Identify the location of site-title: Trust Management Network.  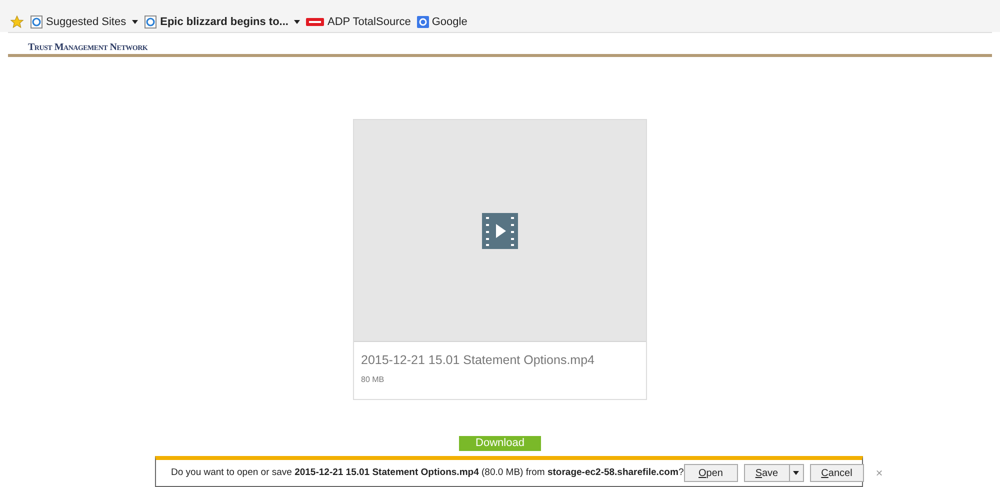
(88, 48).